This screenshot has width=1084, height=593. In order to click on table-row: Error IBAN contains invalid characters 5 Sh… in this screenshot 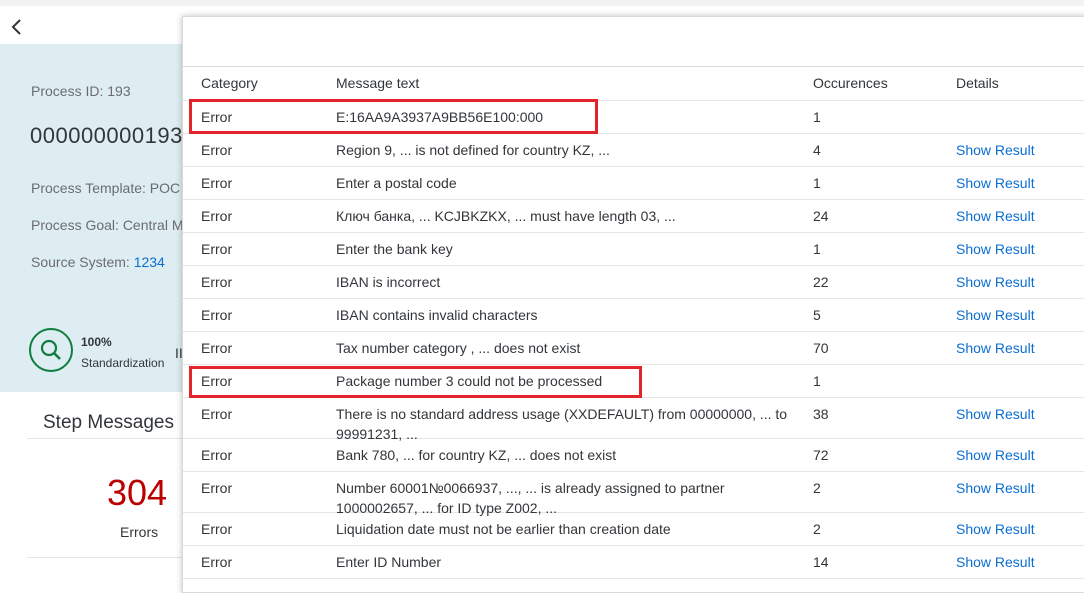, I will do `click(633, 315)`.